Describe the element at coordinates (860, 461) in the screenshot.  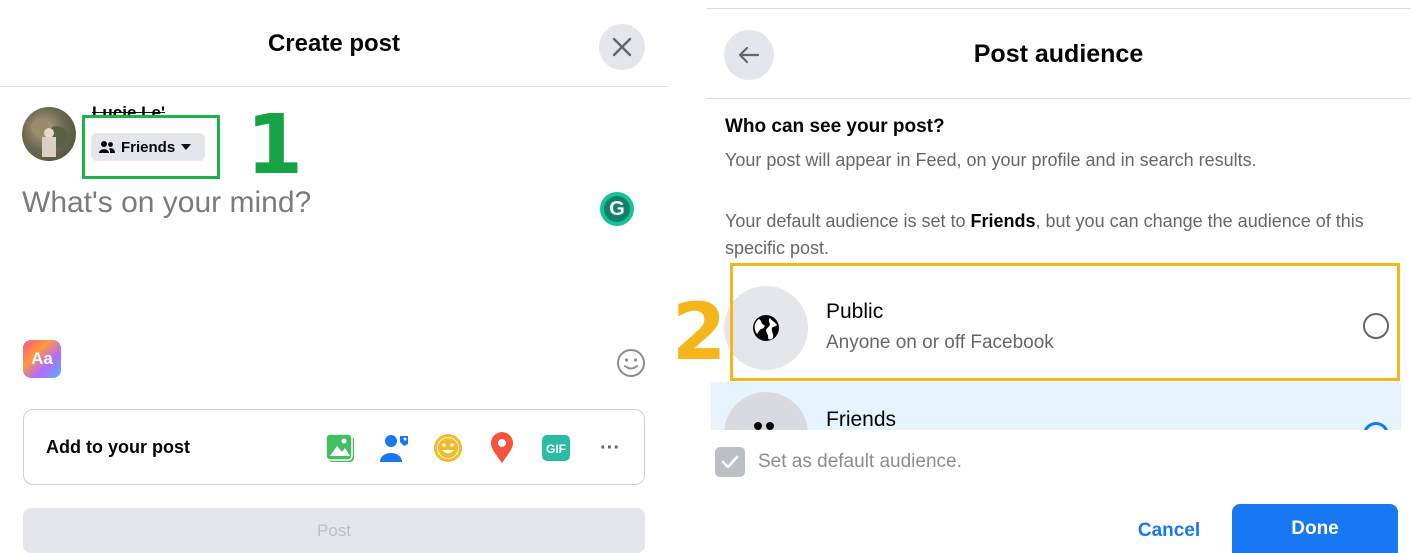
I see `set-default-label: Set as default audience.` at that location.